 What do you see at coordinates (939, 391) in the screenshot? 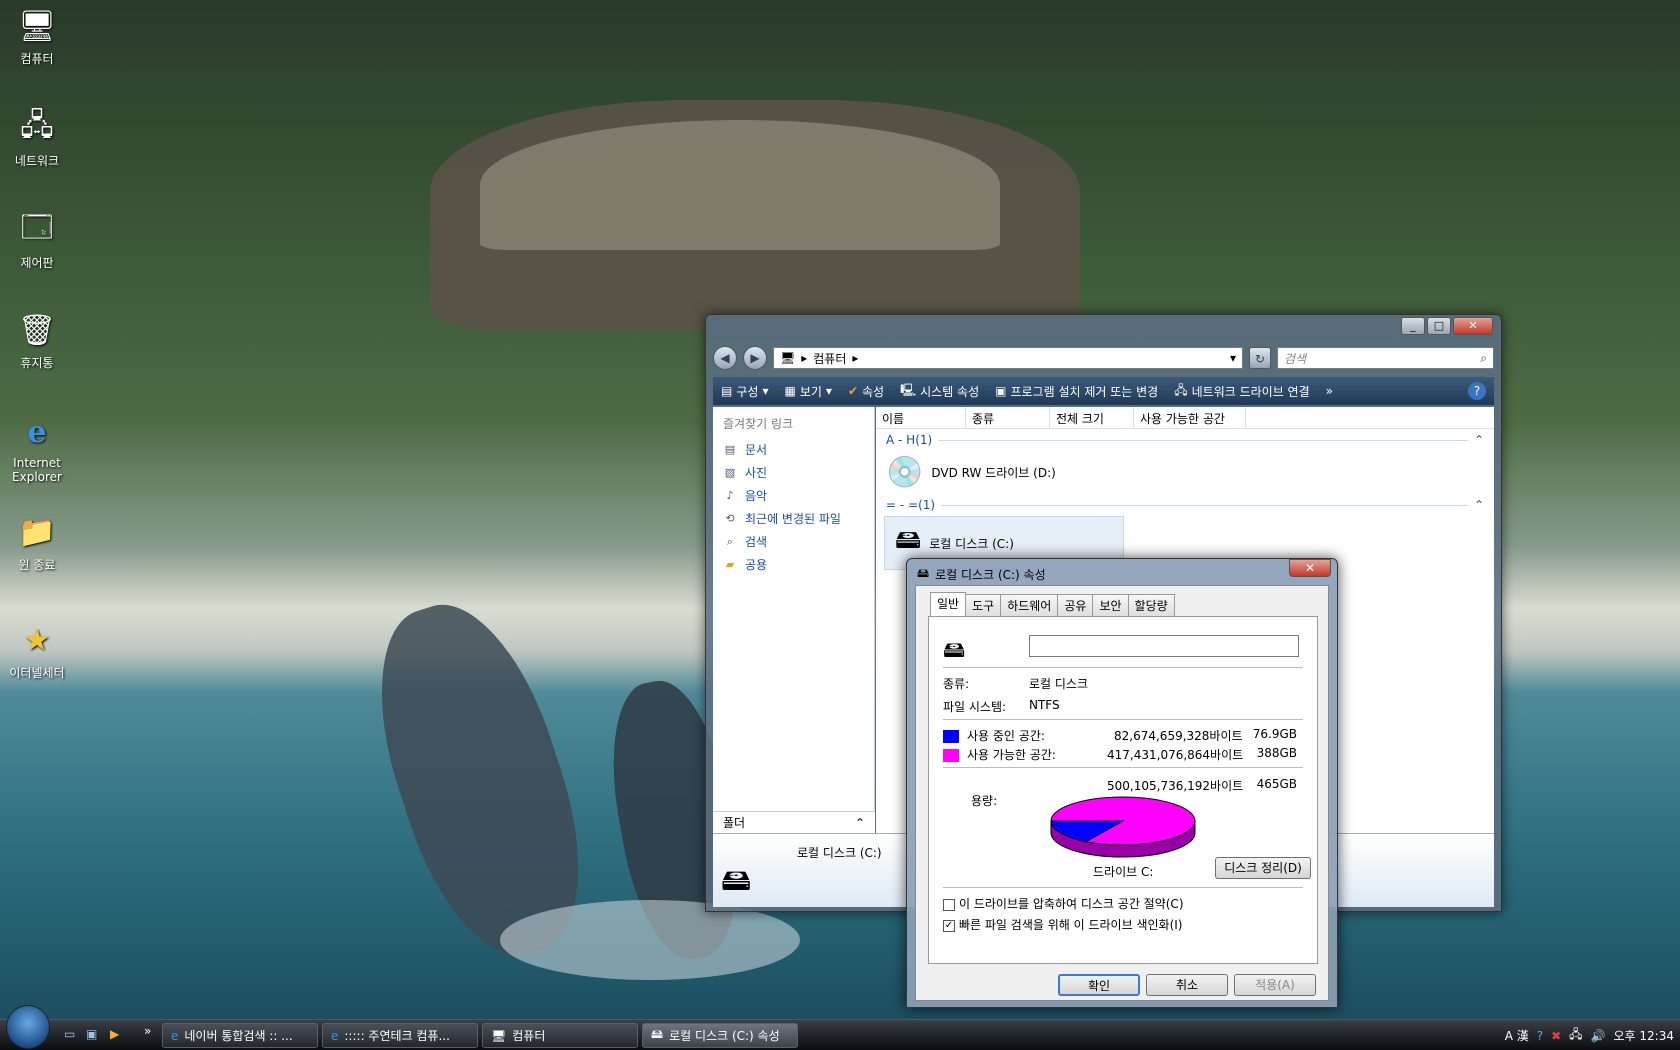
I see `system-properties-button: 🖳 시스템 속성` at bounding box center [939, 391].